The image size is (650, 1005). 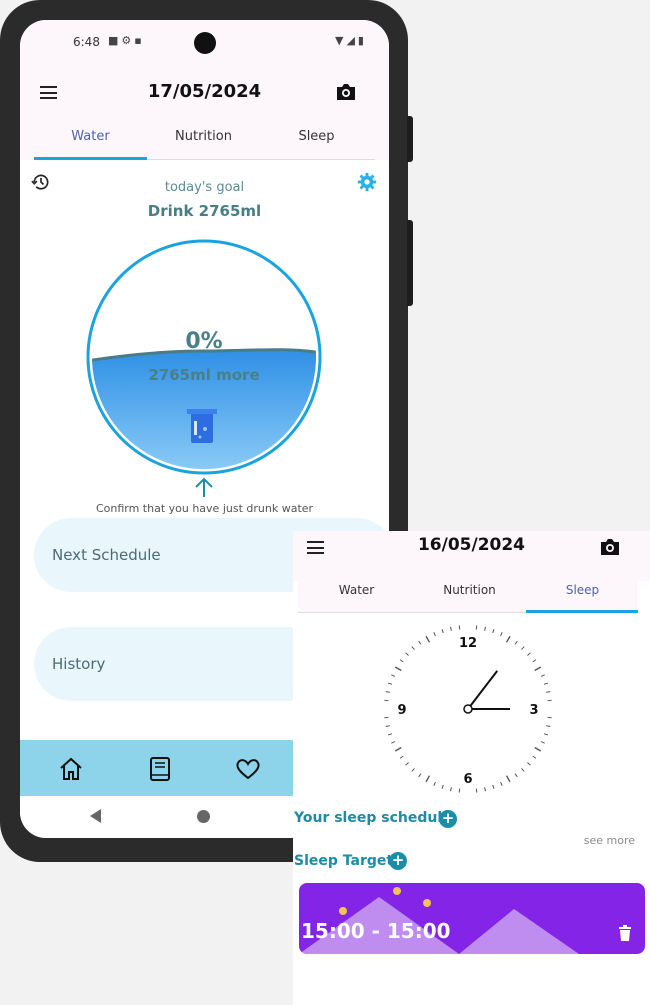 I want to click on tab-nutrition: Nutrition, so click(x=203, y=140).